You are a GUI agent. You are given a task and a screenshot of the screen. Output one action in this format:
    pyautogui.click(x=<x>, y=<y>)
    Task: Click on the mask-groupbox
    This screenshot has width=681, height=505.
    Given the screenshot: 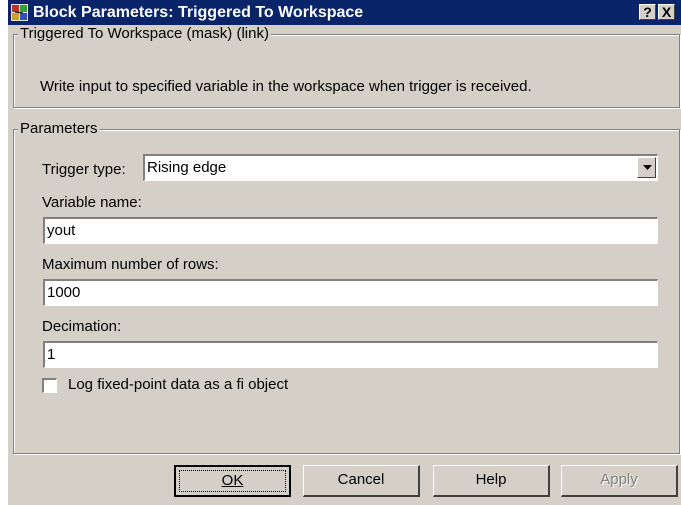 What is the action you would take?
    pyautogui.click(x=346, y=71)
    